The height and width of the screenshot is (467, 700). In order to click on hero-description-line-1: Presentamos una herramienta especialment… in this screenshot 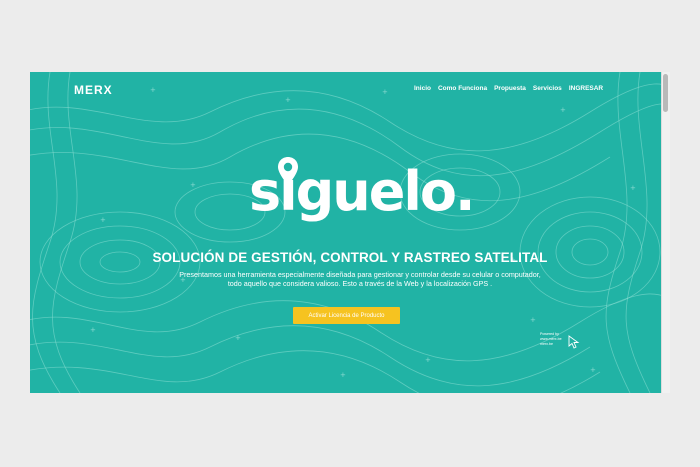, I will do `click(360, 274)`.